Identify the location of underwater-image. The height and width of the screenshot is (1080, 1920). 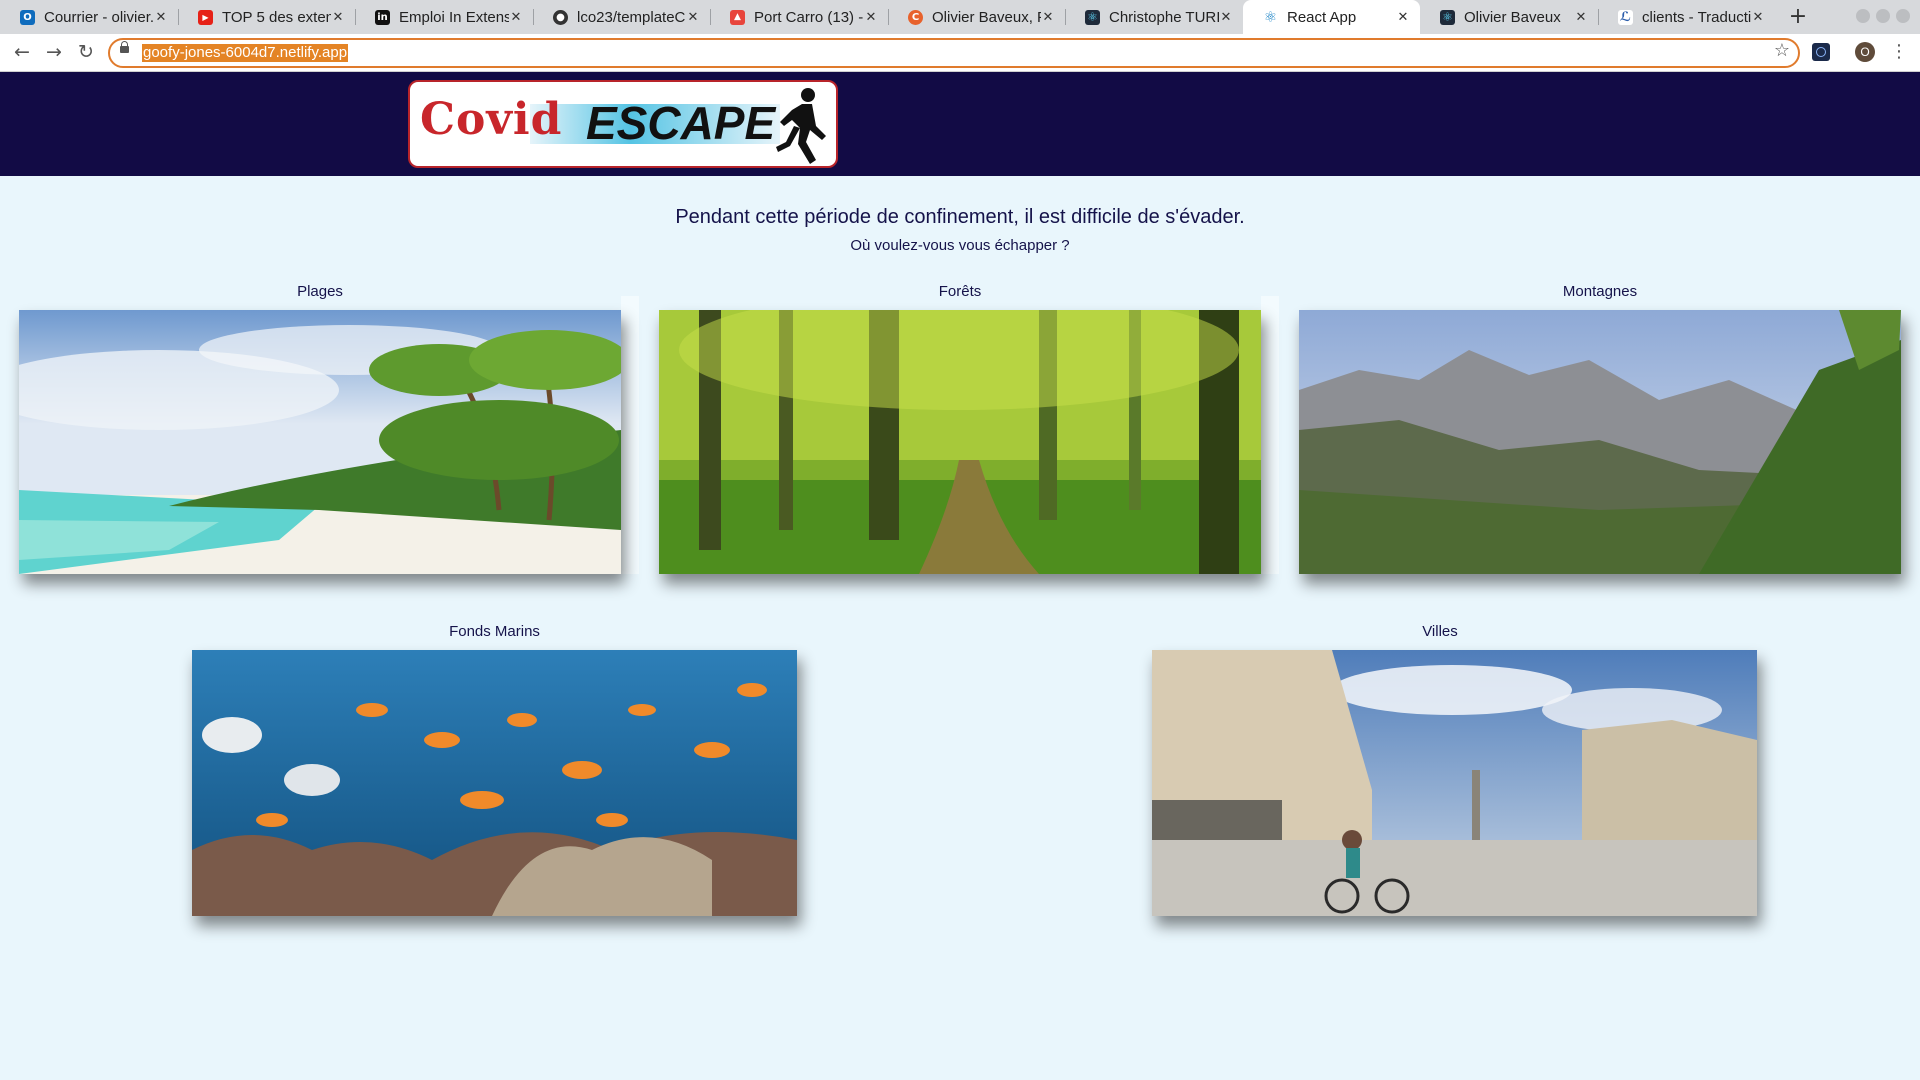
(494, 783).